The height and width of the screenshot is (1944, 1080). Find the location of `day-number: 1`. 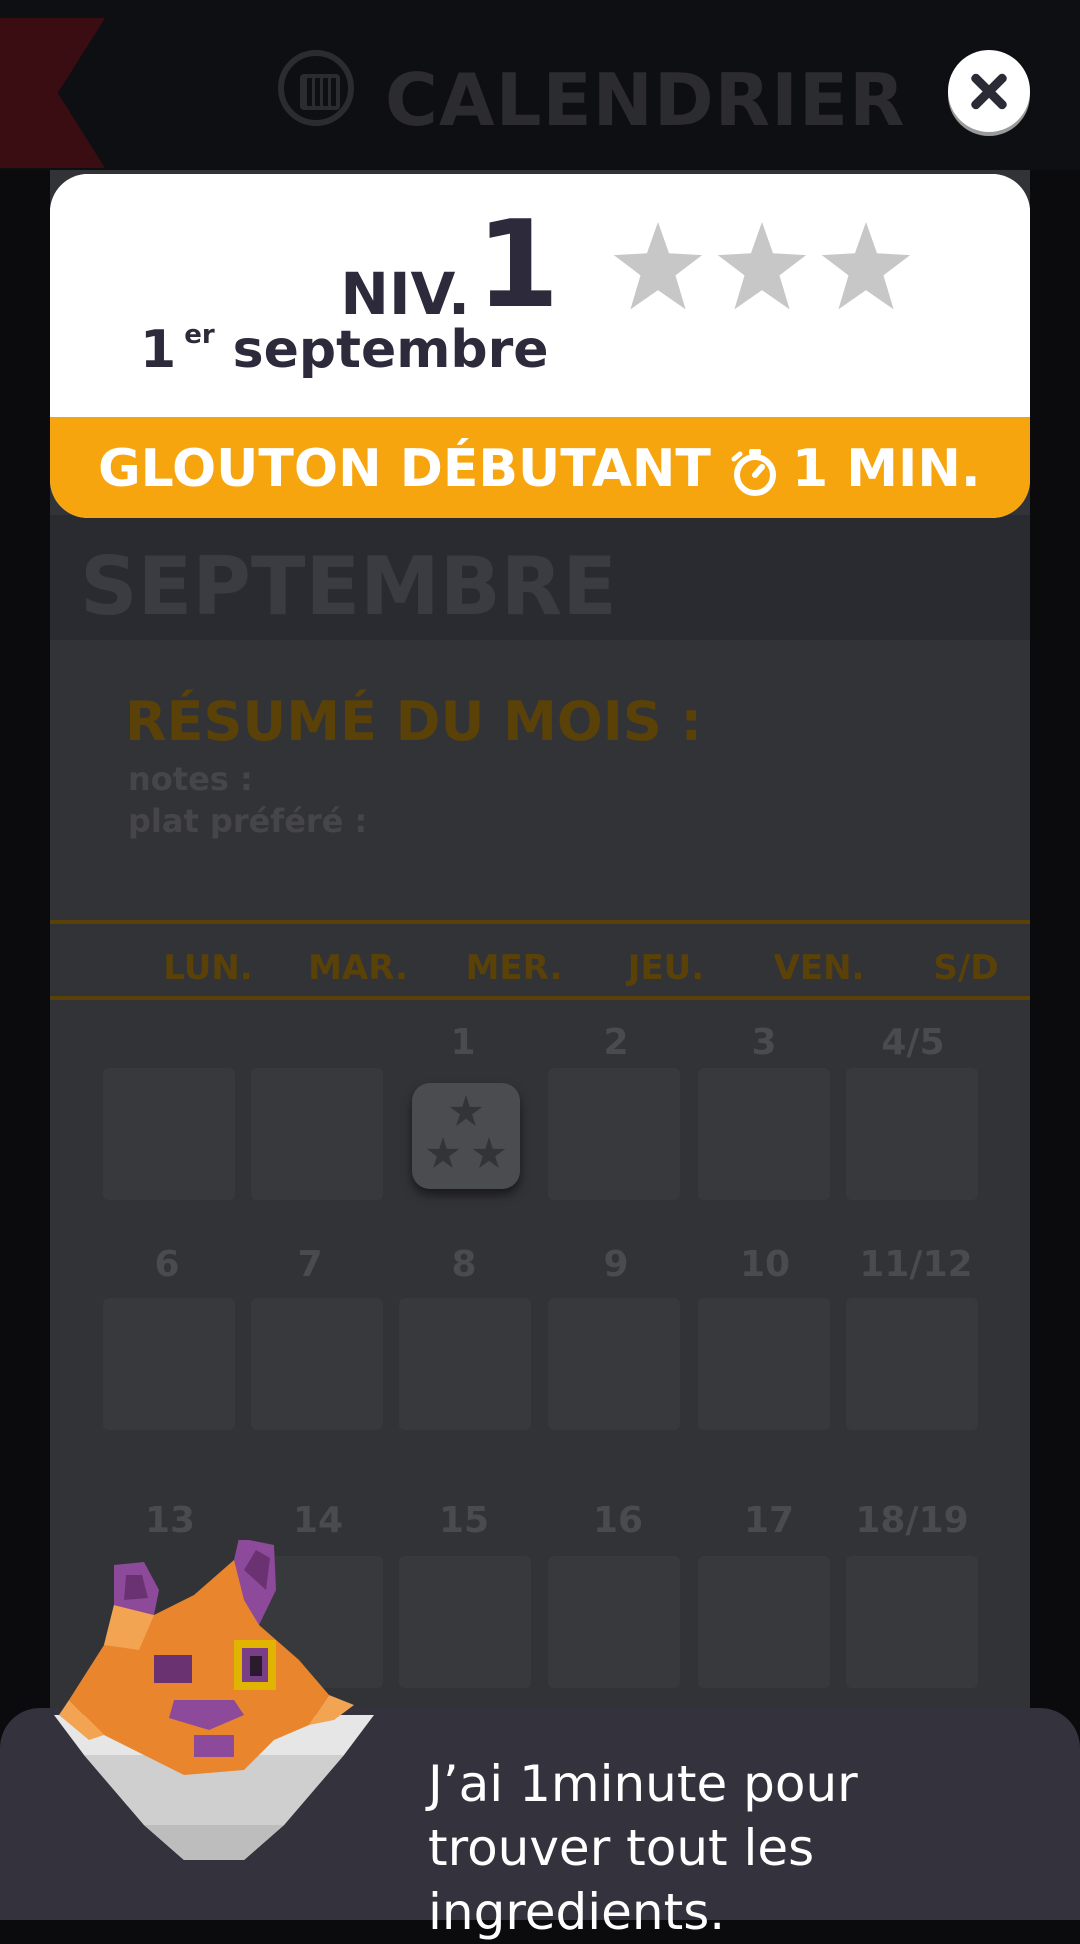

day-number: 1 is located at coordinates (463, 1042).